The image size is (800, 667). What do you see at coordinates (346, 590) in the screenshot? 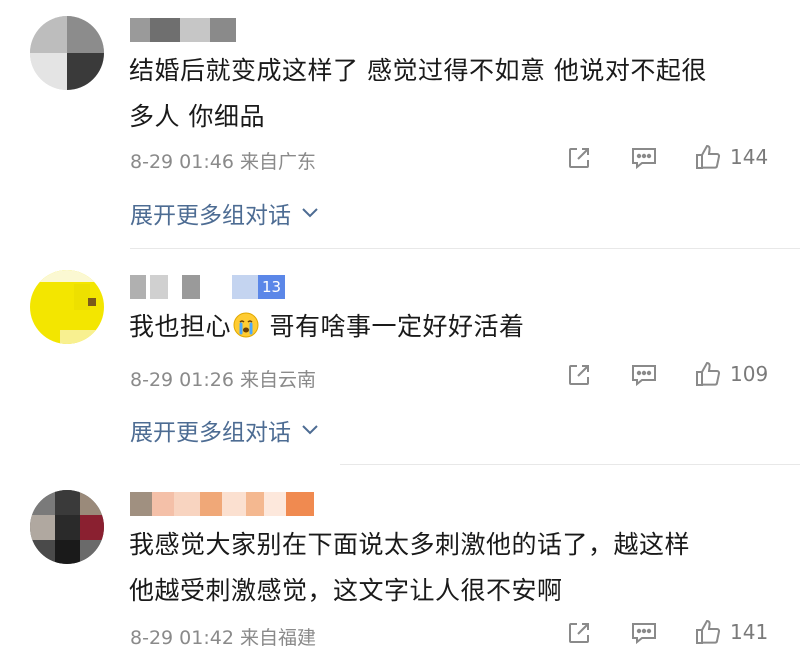
I see `comment-text-line: 他越受刺激感觉，这文字让人很不安啊` at bounding box center [346, 590].